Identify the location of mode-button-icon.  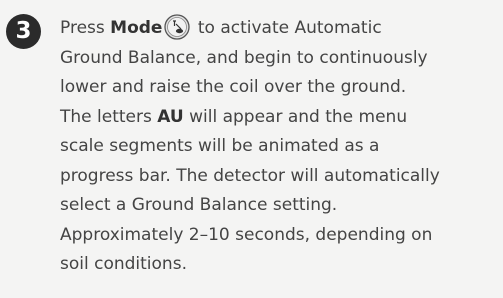
(177, 27).